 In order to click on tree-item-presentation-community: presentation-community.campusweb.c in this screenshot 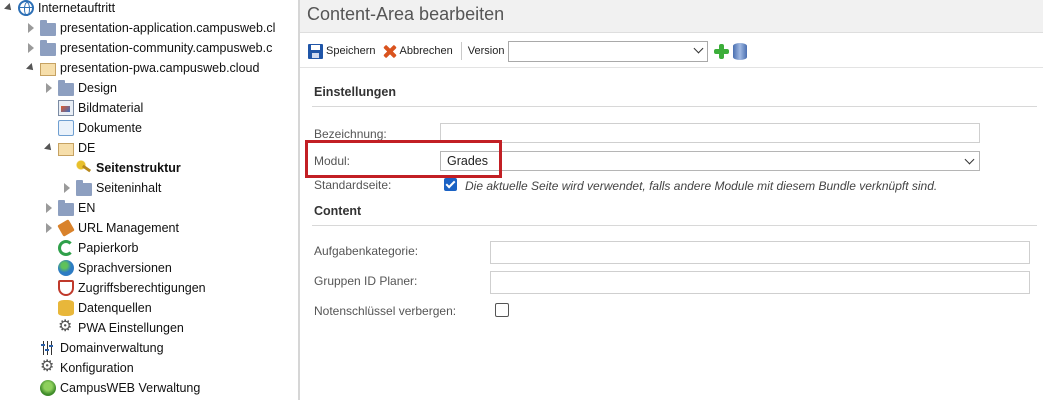, I will do `click(149, 48)`.